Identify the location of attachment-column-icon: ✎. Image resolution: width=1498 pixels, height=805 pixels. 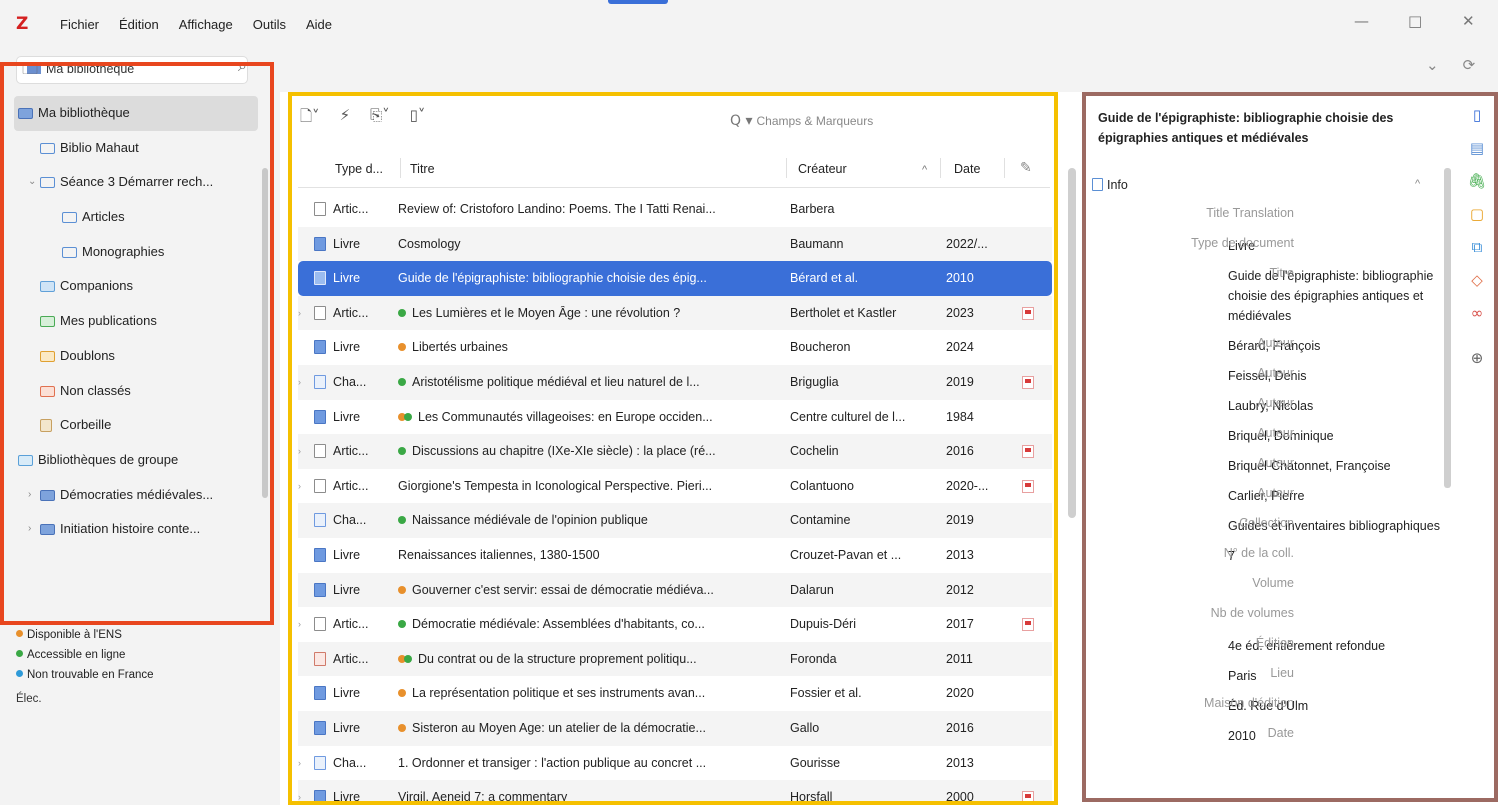
(1026, 168).